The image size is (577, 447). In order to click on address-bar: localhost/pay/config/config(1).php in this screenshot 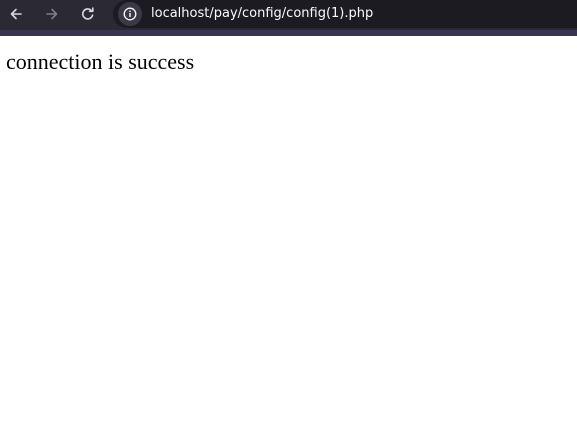, I will do `click(345, 14)`.